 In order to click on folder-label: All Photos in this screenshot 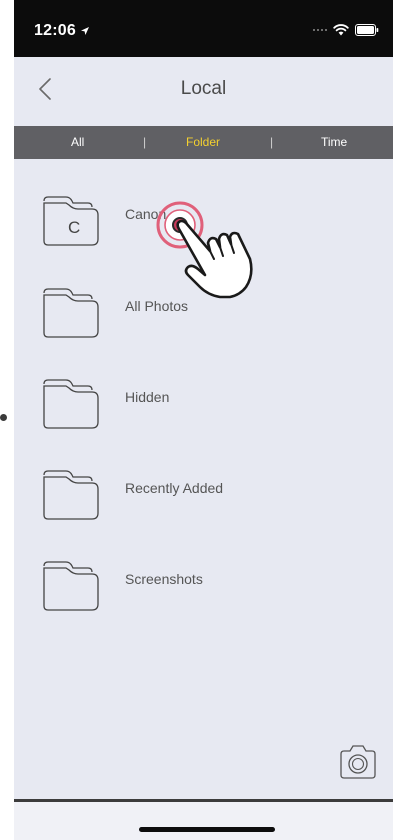, I will do `click(157, 306)`.